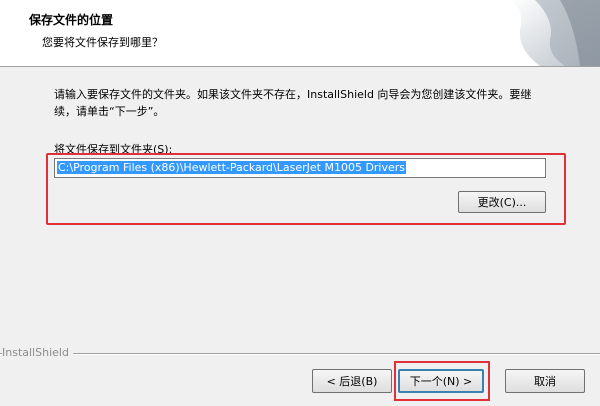 Image resolution: width=600 pixels, height=406 pixels. What do you see at coordinates (102, 42) in the screenshot?
I see `page-subtitle: 您要将文件保存到哪里？` at bounding box center [102, 42].